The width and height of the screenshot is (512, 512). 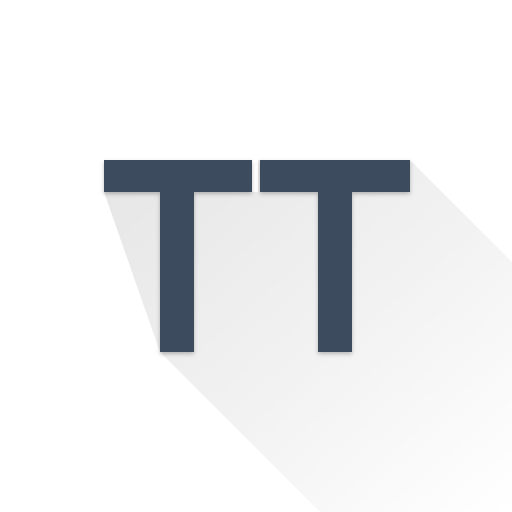 What do you see at coordinates (335, 176) in the screenshot?
I see `right-t-bar` at bounding box center [335, 176].